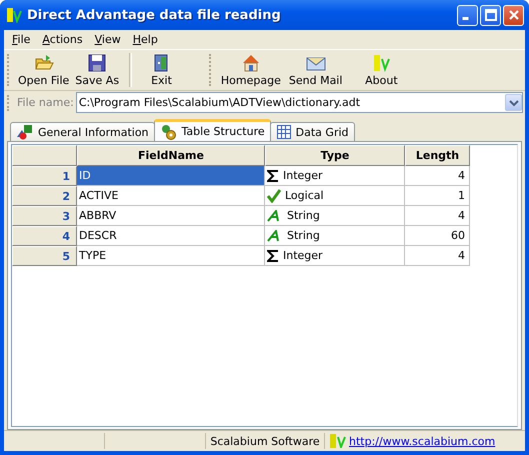 The image size is (529, 455). I want to click on toolbar-button: About, so click(381, 70).